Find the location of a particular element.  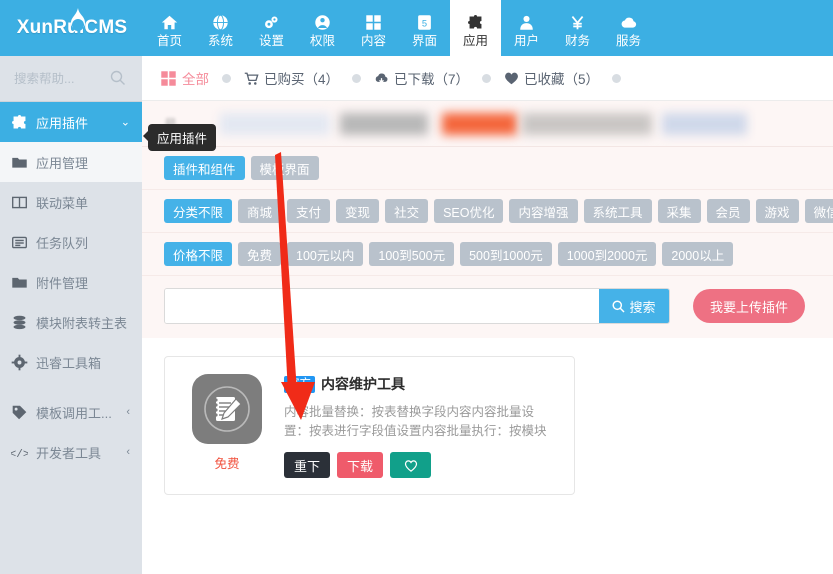

filter-tag-SEO优化: SEO优化 is located at coordinates (469, 211).